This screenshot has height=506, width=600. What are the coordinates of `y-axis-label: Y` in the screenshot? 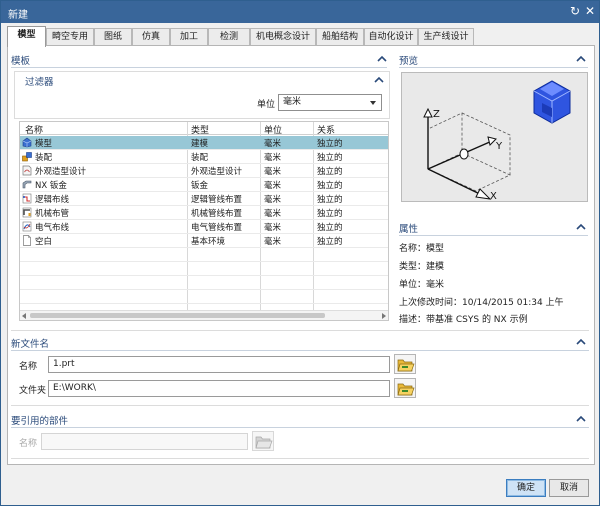 It's located at (499, 146).